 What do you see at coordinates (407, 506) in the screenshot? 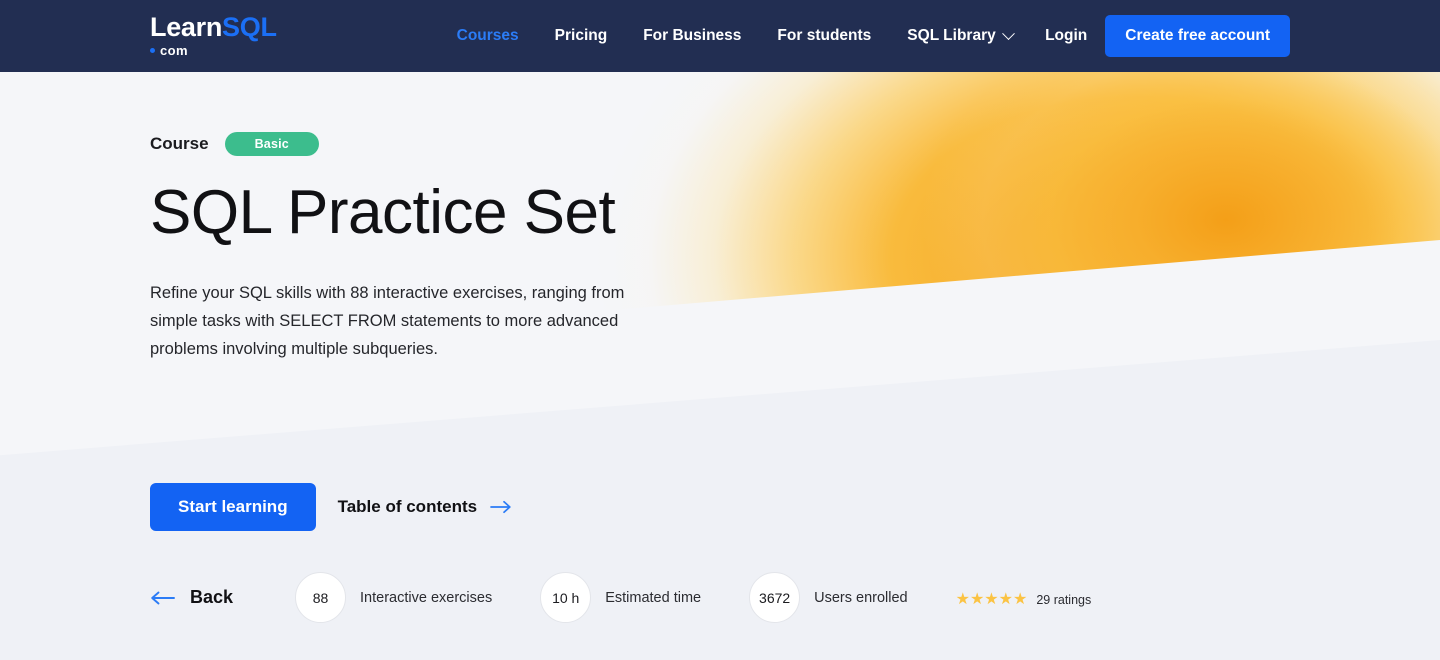
I see `table-of-contents-label: Table of contents` at bounding box center [407, 506].